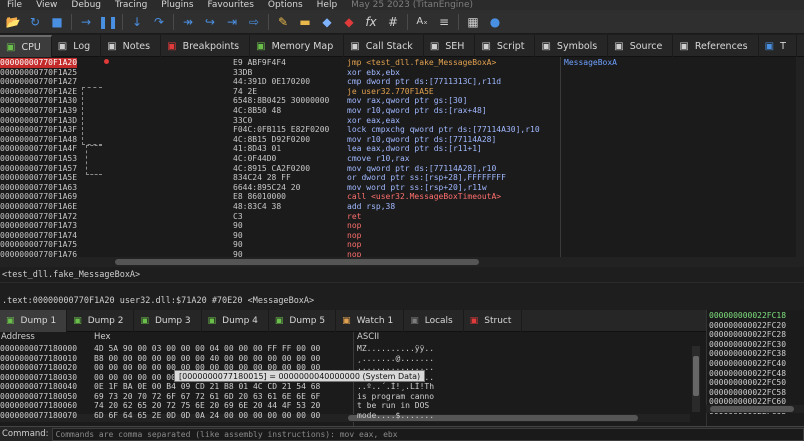  What do you see at coordinates (402, 73) in the screenshot?
I see `disasm-row: 00000000770F1A25 33DB xor ebx,ebx` at bounding box center [402, 73].